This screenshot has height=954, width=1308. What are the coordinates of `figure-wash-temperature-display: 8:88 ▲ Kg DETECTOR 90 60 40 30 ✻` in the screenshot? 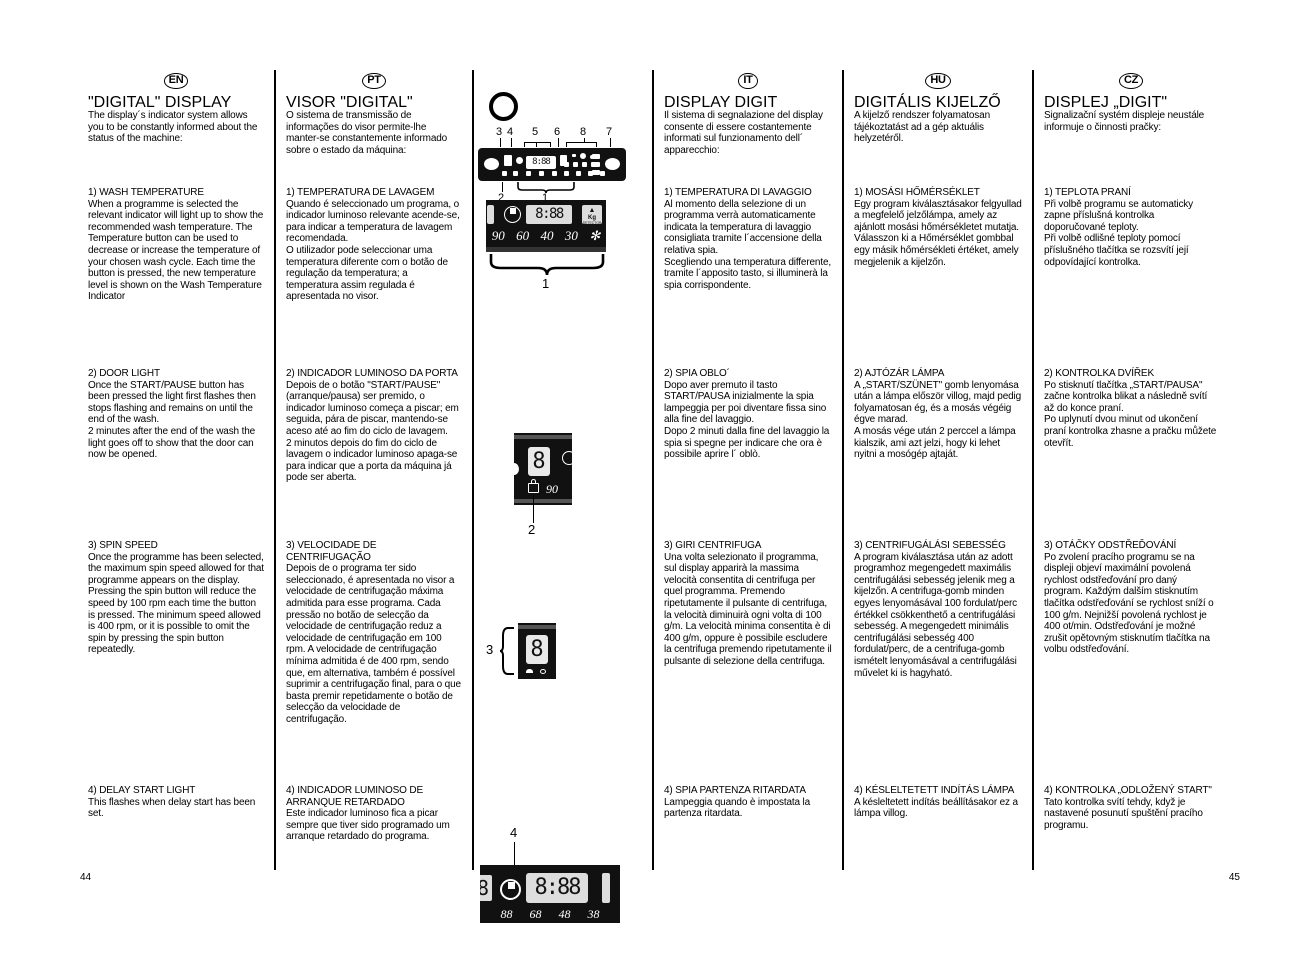 It's located at (546, 226).